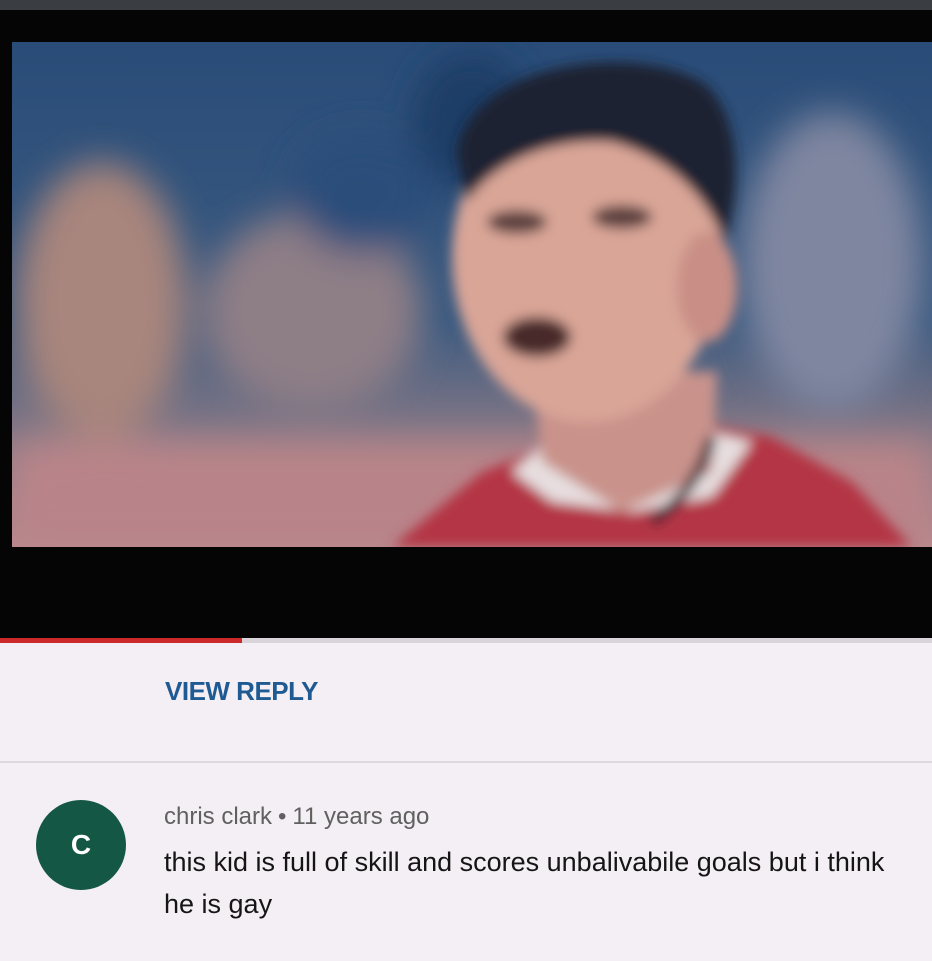 This screenshot has height=961, width=932. What do you see at coordinates (241, 691) in the screenshot?
I see `view-reply-button: VIEW REPLY` at bounding box center [241, 691].